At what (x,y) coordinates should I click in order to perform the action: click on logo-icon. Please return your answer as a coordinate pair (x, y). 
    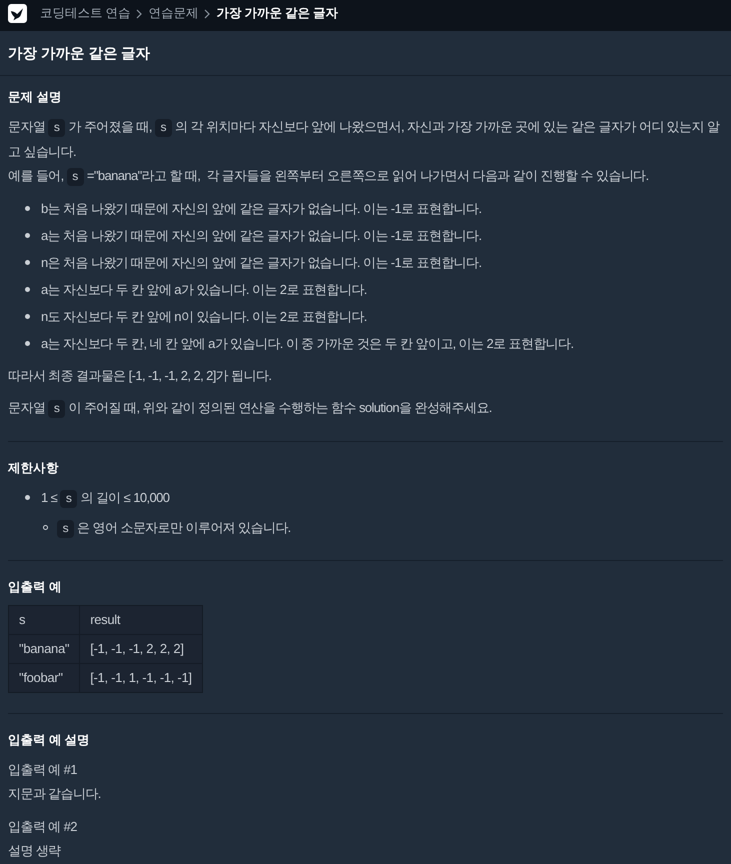
    Looking at the image, I should click on (17, 13).